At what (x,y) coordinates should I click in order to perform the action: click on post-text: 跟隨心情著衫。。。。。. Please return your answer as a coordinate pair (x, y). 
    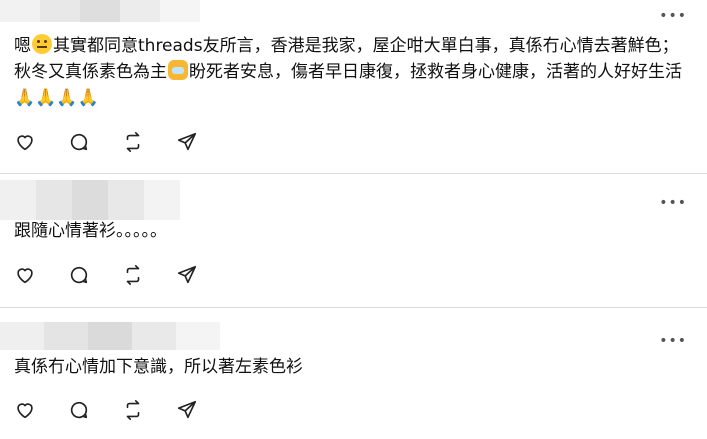
    Looking at the image, I should click on (90, 231).